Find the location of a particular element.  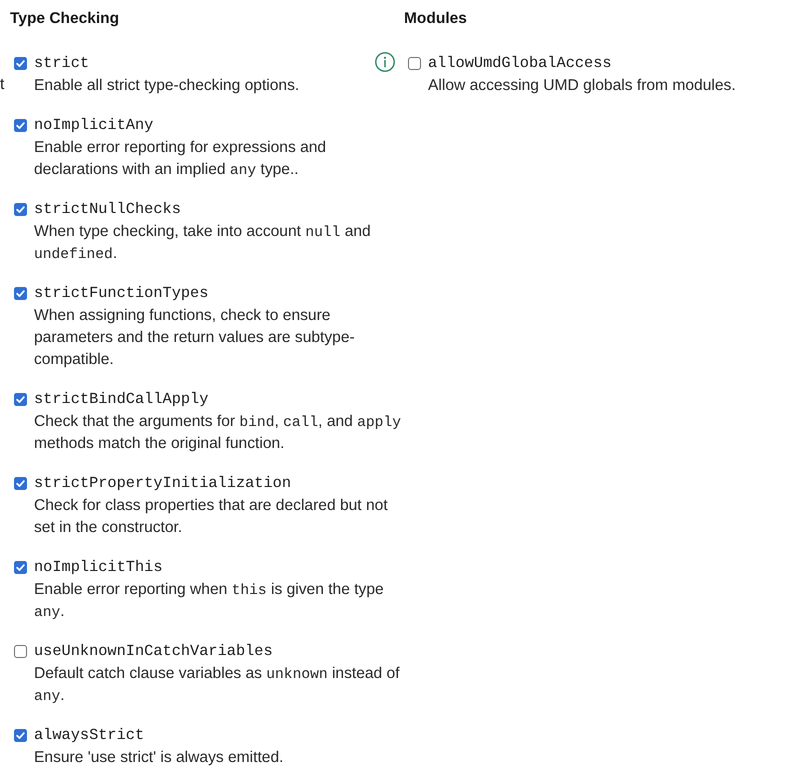

option-name: allowUmdGlobalAccess is located at coordinates (520, 63).